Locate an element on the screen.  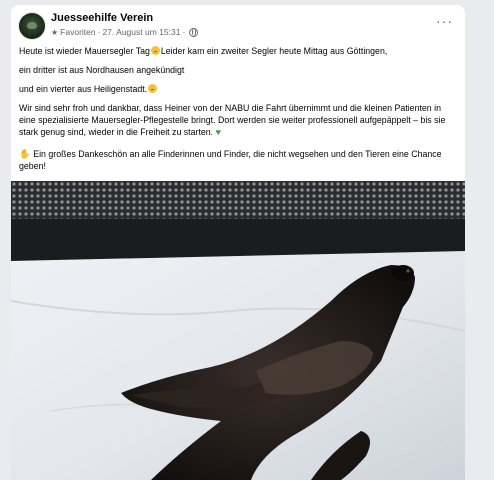
globe-icon is located at coordinates (194, 32).